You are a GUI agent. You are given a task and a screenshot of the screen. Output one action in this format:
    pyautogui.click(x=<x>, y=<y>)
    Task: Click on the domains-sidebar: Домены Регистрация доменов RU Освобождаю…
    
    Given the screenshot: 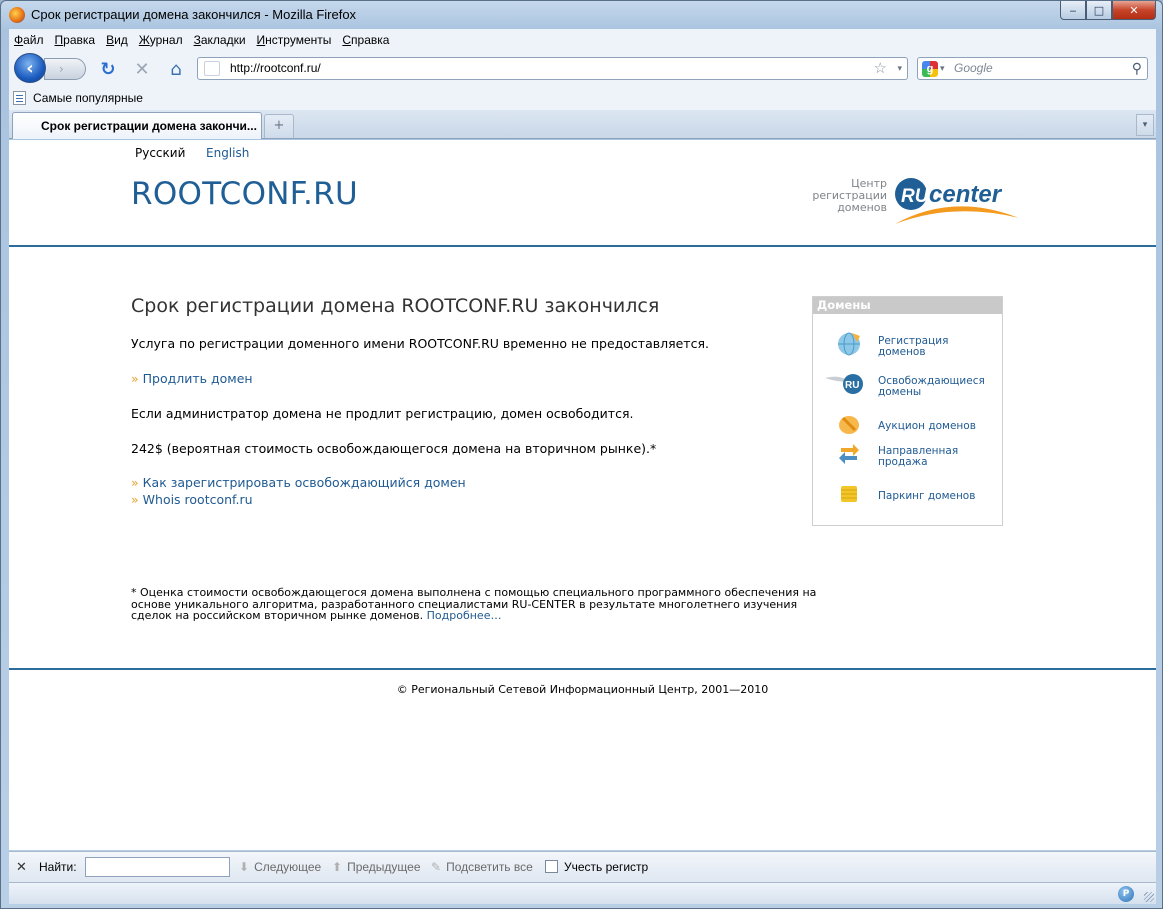 What is the action you would take?
    pyautogui.click(x=907, y=411)
    